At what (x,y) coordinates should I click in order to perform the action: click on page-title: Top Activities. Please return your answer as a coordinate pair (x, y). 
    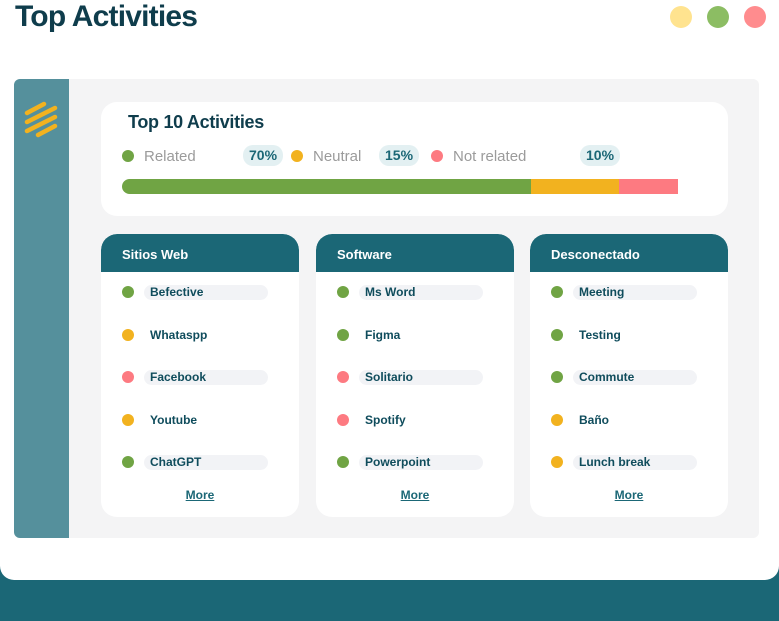
    Looking at the image, I should click on (106, 16).